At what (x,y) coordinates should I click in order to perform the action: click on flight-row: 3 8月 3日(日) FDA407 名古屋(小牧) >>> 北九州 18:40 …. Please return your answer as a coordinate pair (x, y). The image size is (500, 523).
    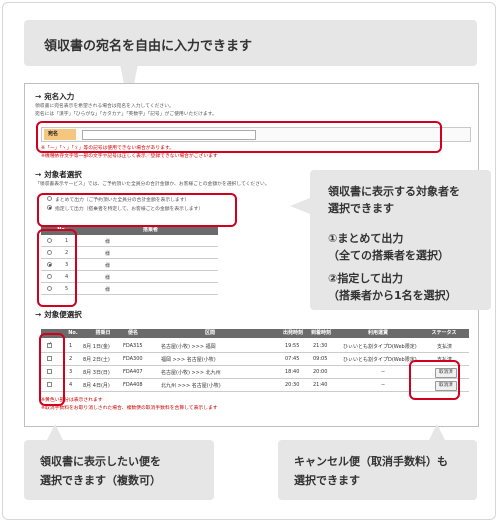
    Looking at the image, I should click on (255, 372).